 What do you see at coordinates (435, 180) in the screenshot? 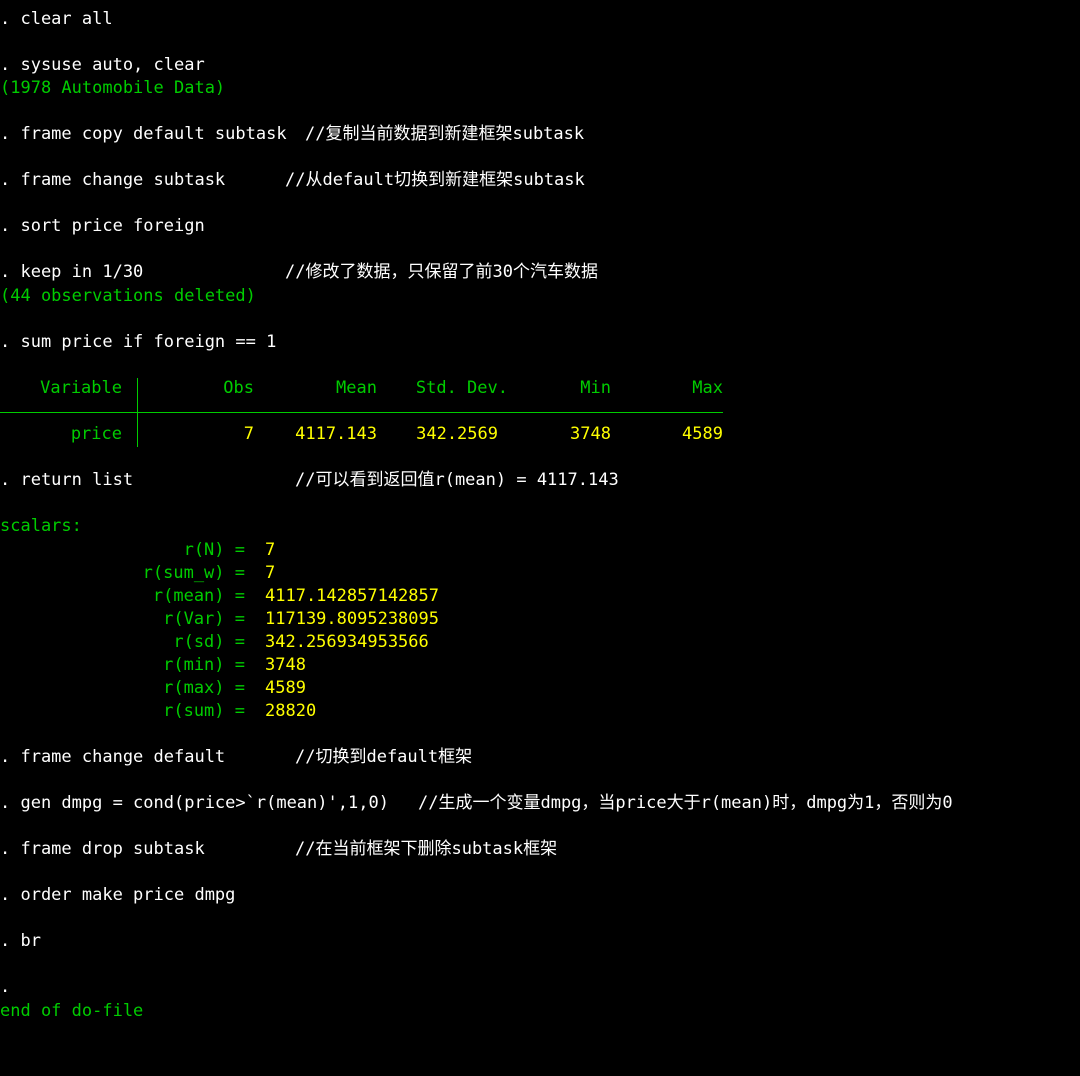
I see `comment-text: //从default切换到新建框架subtask` at bounding box center [435, 180].